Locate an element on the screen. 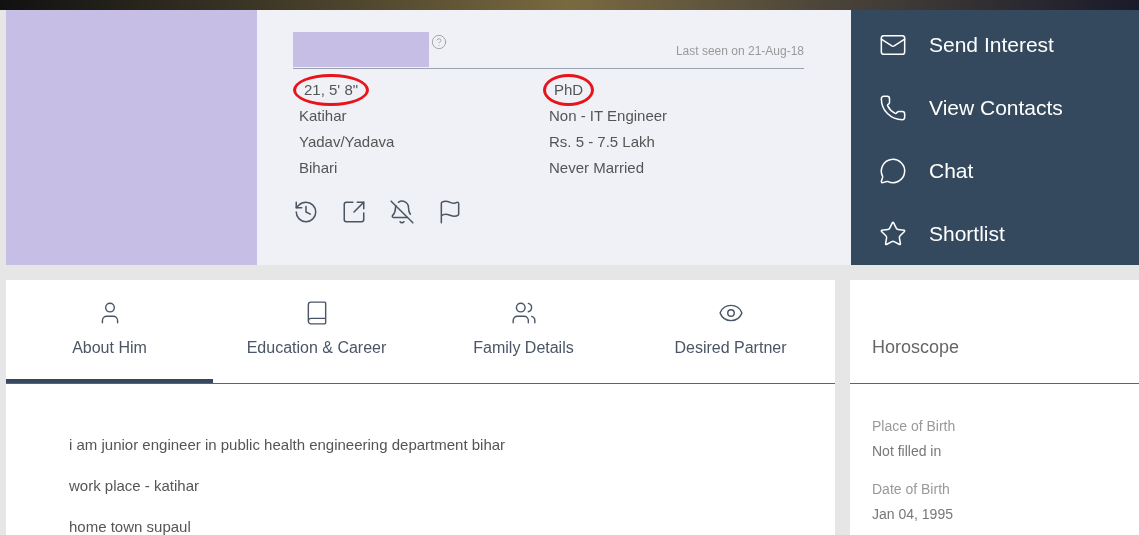 This screenshot has height=535, width=1139. field-value: Jan 04, 1995 is located at coordinates (913, 514).